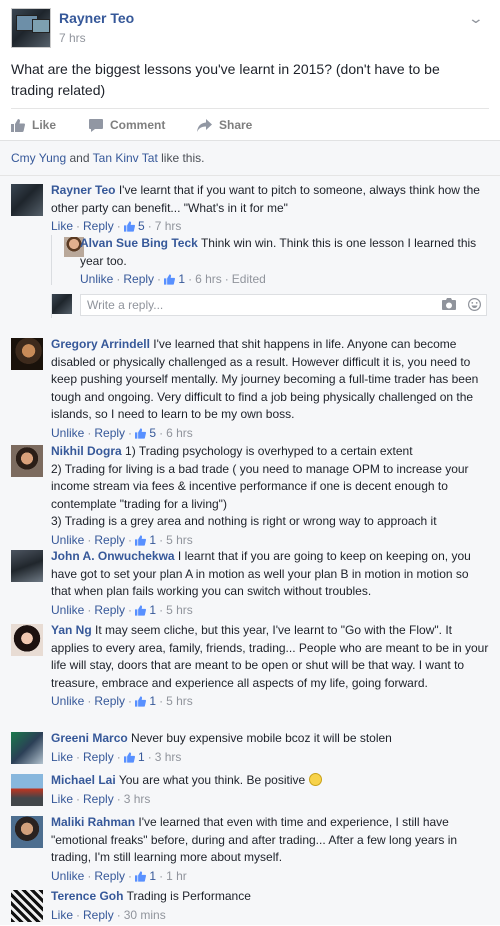 The image size is (500, 926). Describe the element at coordinates (212, 780) in the screenshot. I see `comment-text: You are what you think. Be positive` at that location.